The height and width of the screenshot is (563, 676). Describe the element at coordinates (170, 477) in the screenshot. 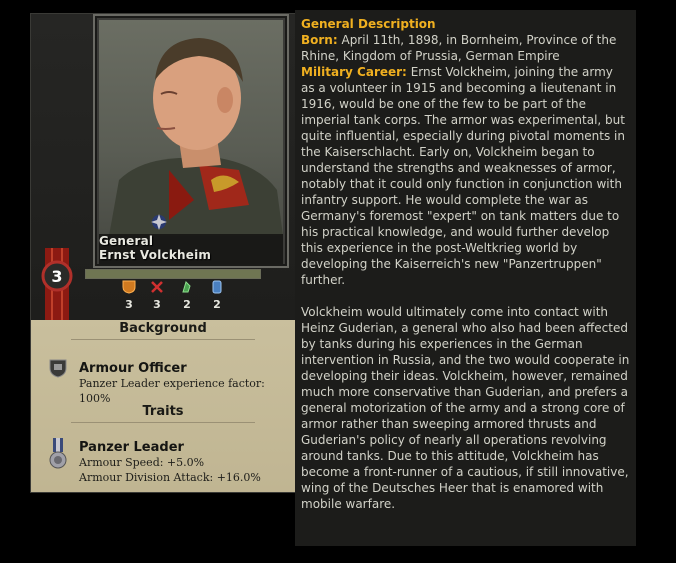

I see `trait-line-armour-attack: Armour Division Attack: +16.0%` at that location.